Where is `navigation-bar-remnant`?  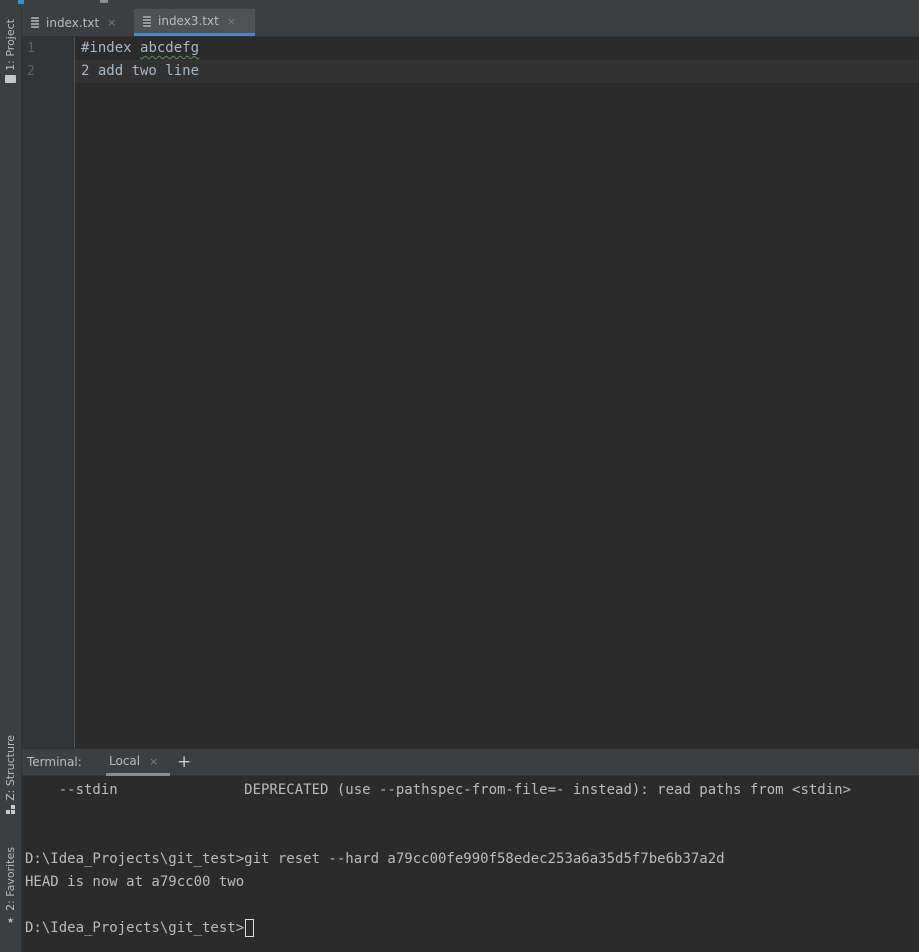 navigation-bar-remnant is located at coordinates (459, 4).